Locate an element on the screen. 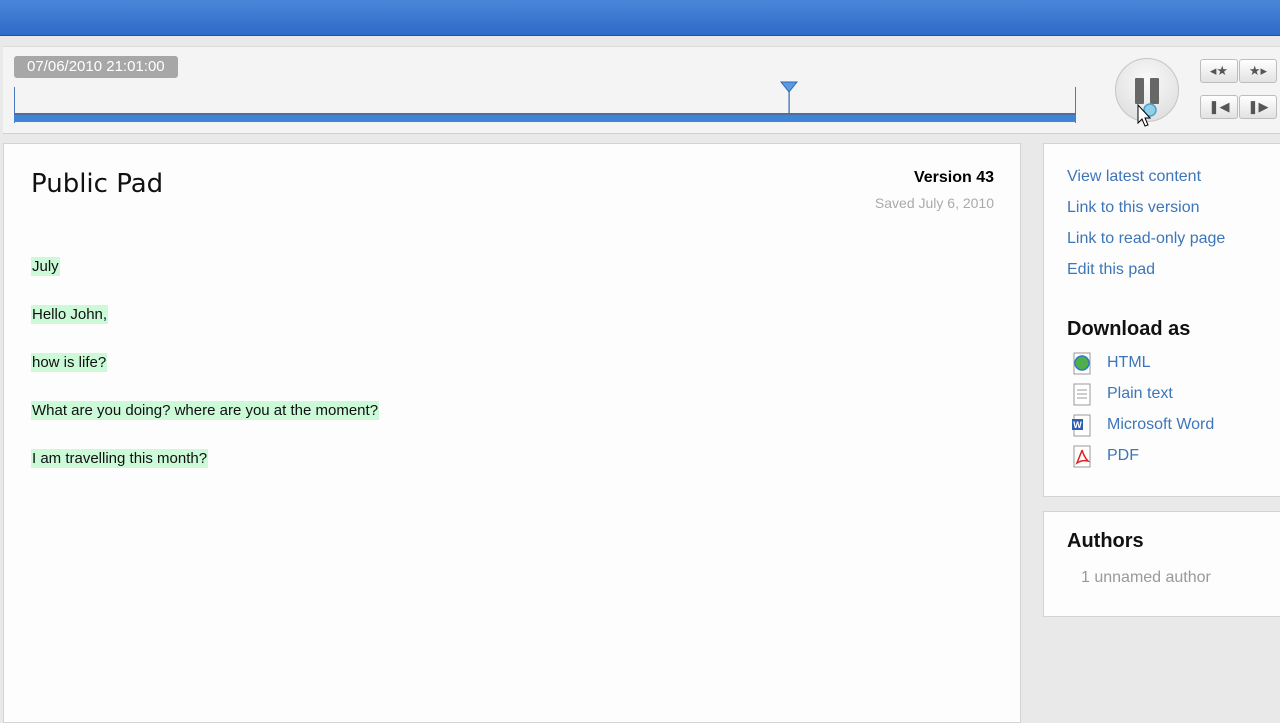 Image resolution: width=1280 pixels, height=723 pixels. mouse-cursor-icon is located at coordinates (1147, 115).